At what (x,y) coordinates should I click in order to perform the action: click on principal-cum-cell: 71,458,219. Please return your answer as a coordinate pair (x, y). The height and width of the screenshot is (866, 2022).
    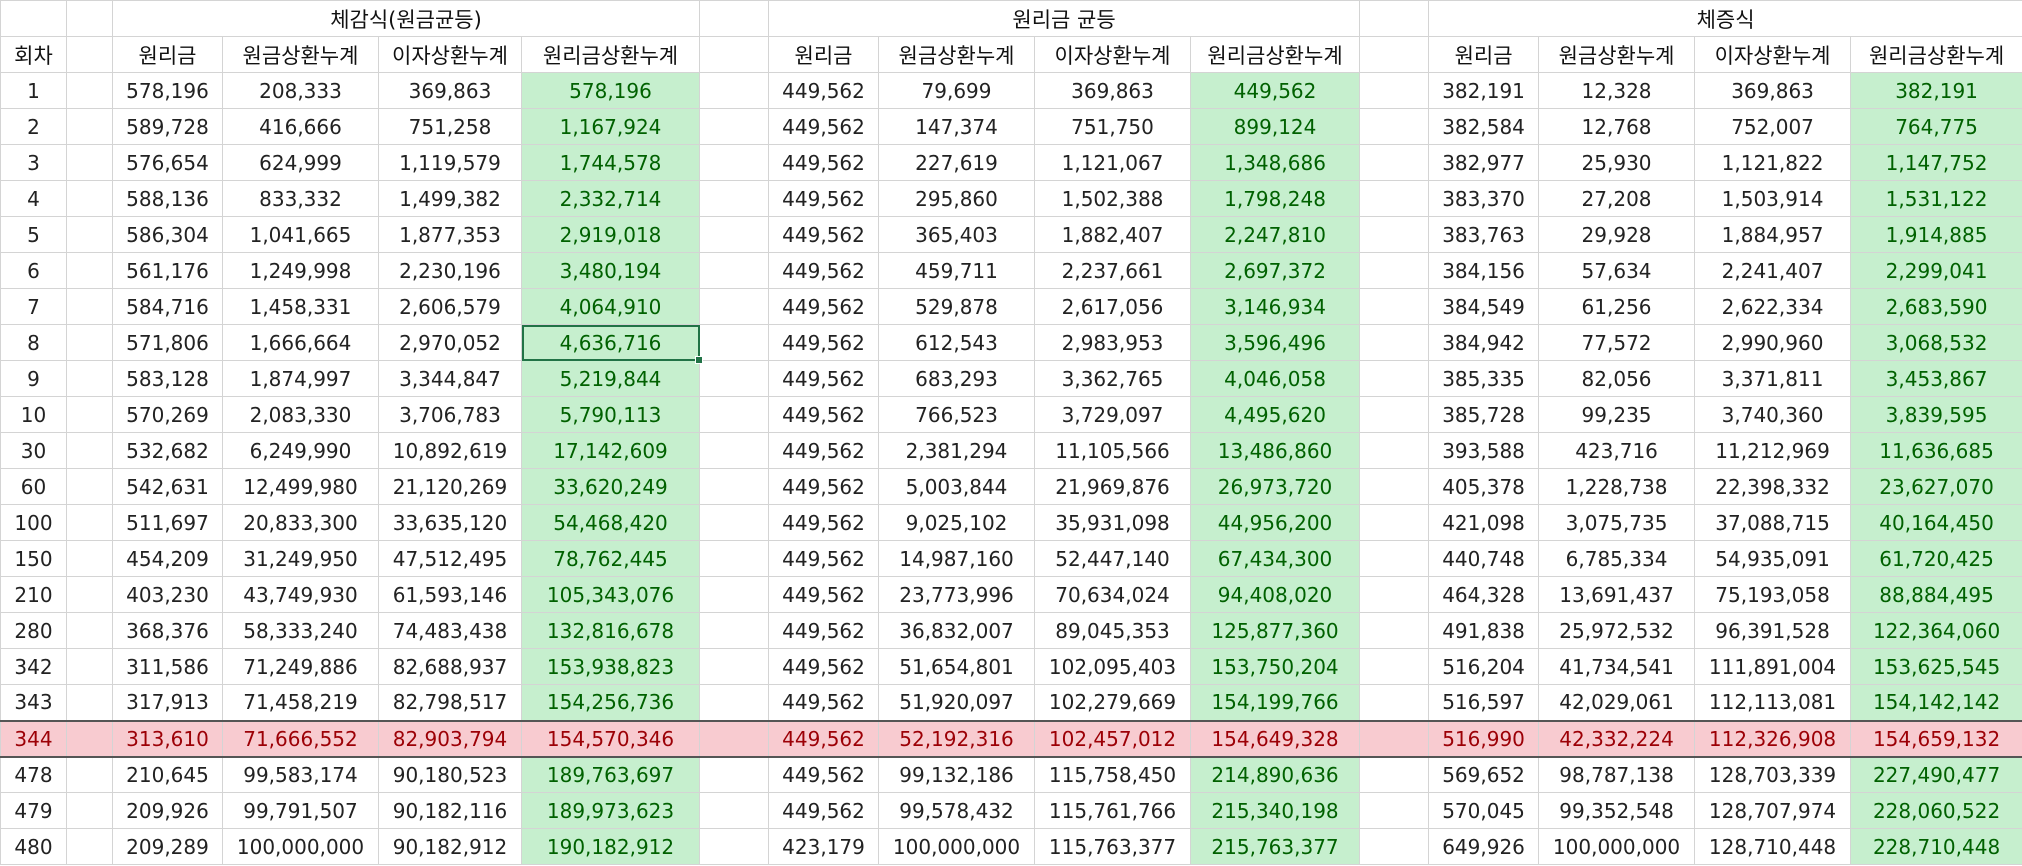
    Looking at the image, I should click on (300, 702).